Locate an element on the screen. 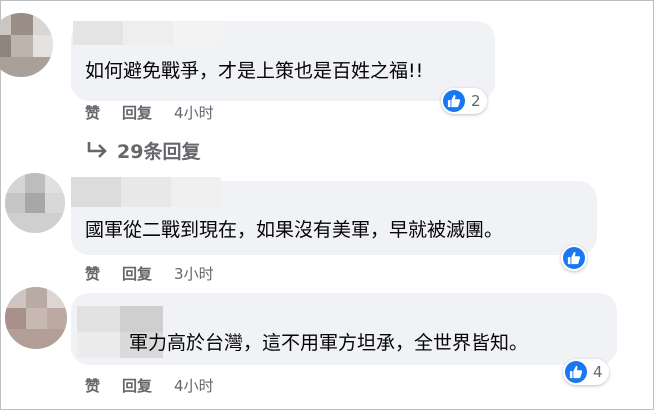 The height and width of the screenshot is (410, 654). reaction-summary is located at coordinates (574, 258).